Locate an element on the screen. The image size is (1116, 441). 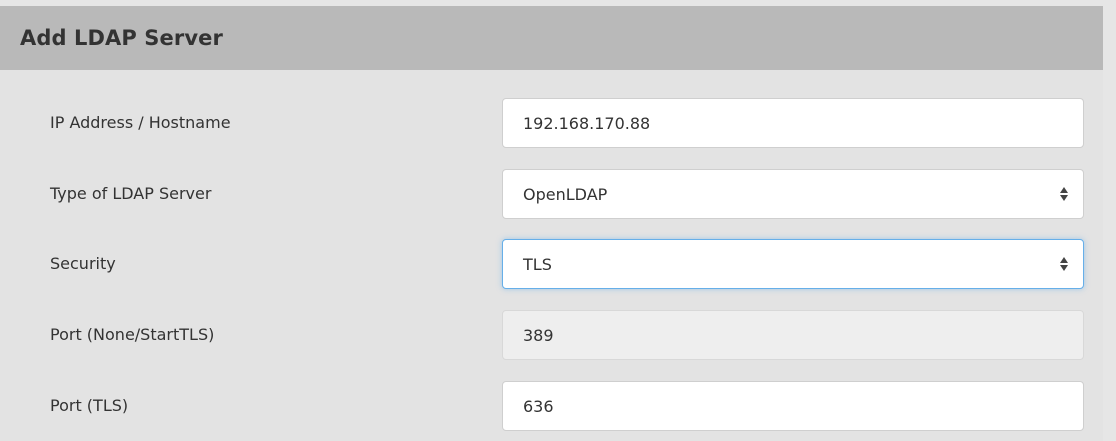
port-starttls-input: 389 is located at coordinates (793, 335).